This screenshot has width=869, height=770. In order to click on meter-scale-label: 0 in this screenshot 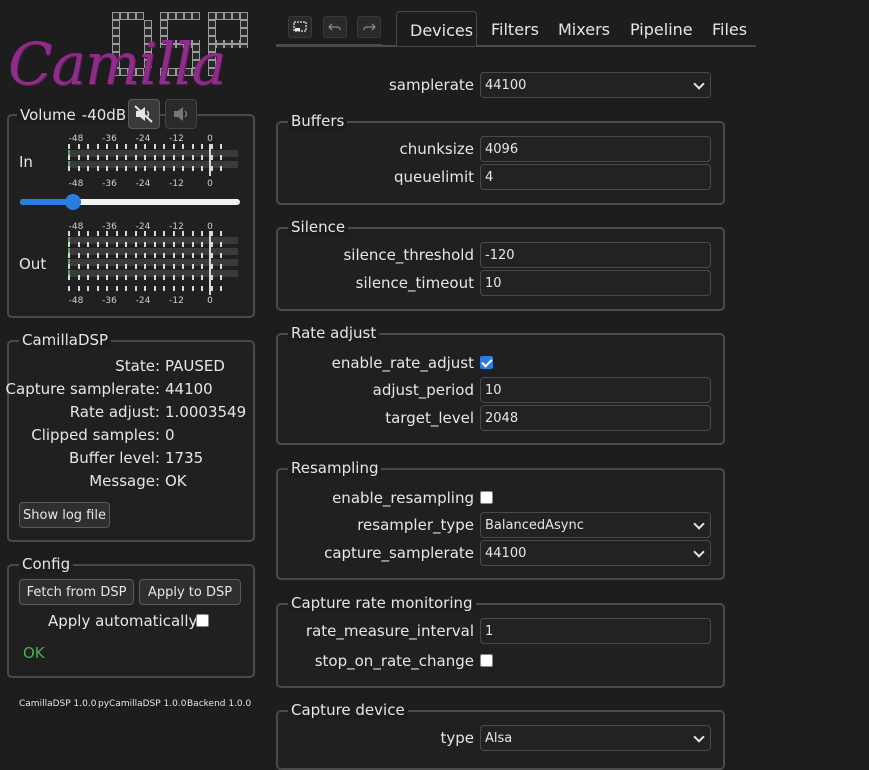, I will do `click(210, 139)`.